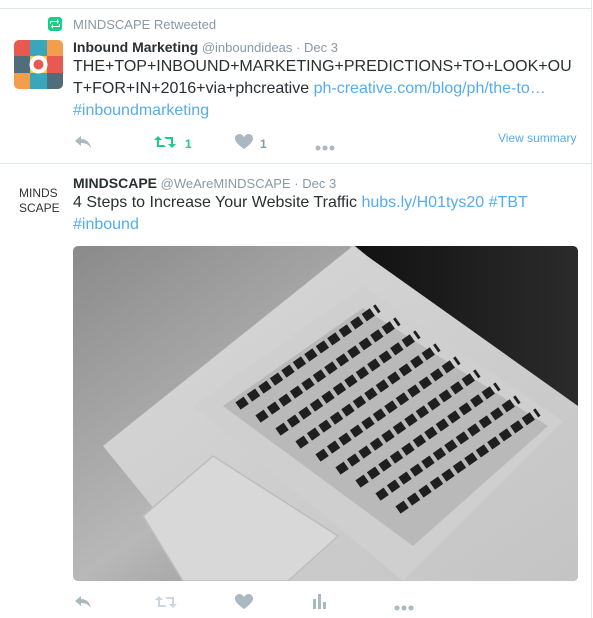 The image size is (593, 618). I want to click on retweet-context-icon, so click(55, 24).